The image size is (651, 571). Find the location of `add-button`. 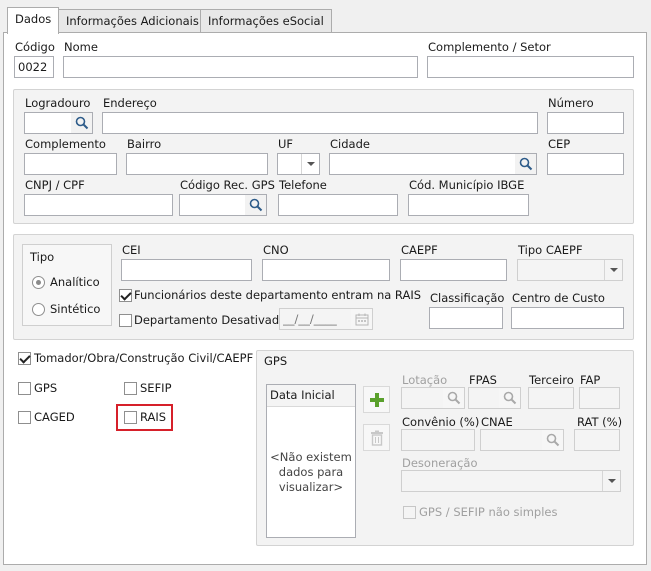

add-button is located at coordinates (376, 399).